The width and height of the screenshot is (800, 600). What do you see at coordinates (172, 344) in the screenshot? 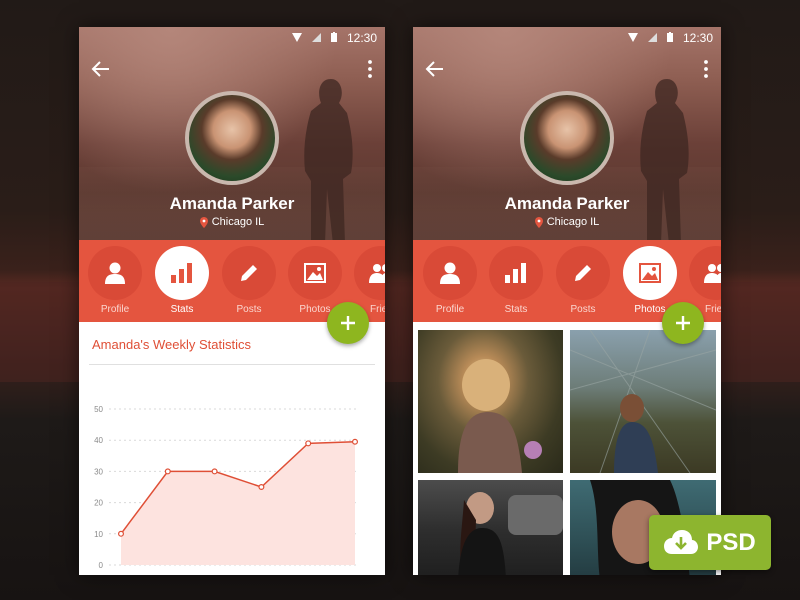
I see `stats-title: Amanda's Weekly Statistics` at bounding box center [172, 344].